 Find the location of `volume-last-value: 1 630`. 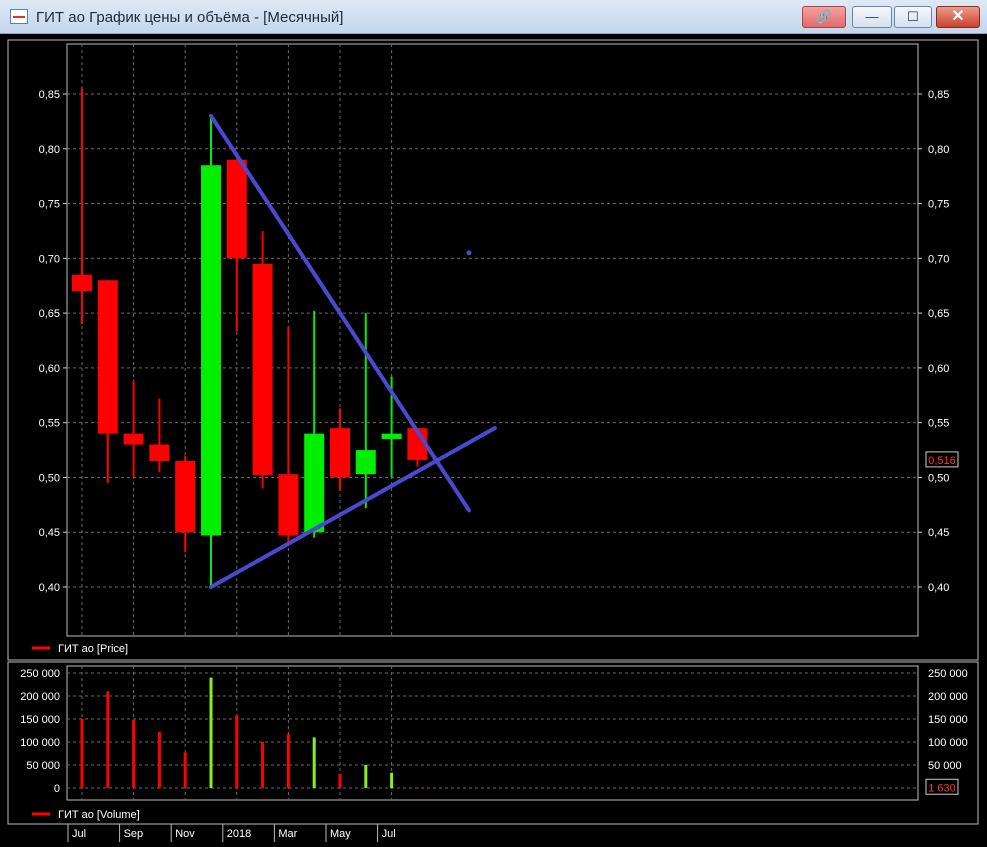

volume-last-value: 1 630 is located at coordinates (942, 788).